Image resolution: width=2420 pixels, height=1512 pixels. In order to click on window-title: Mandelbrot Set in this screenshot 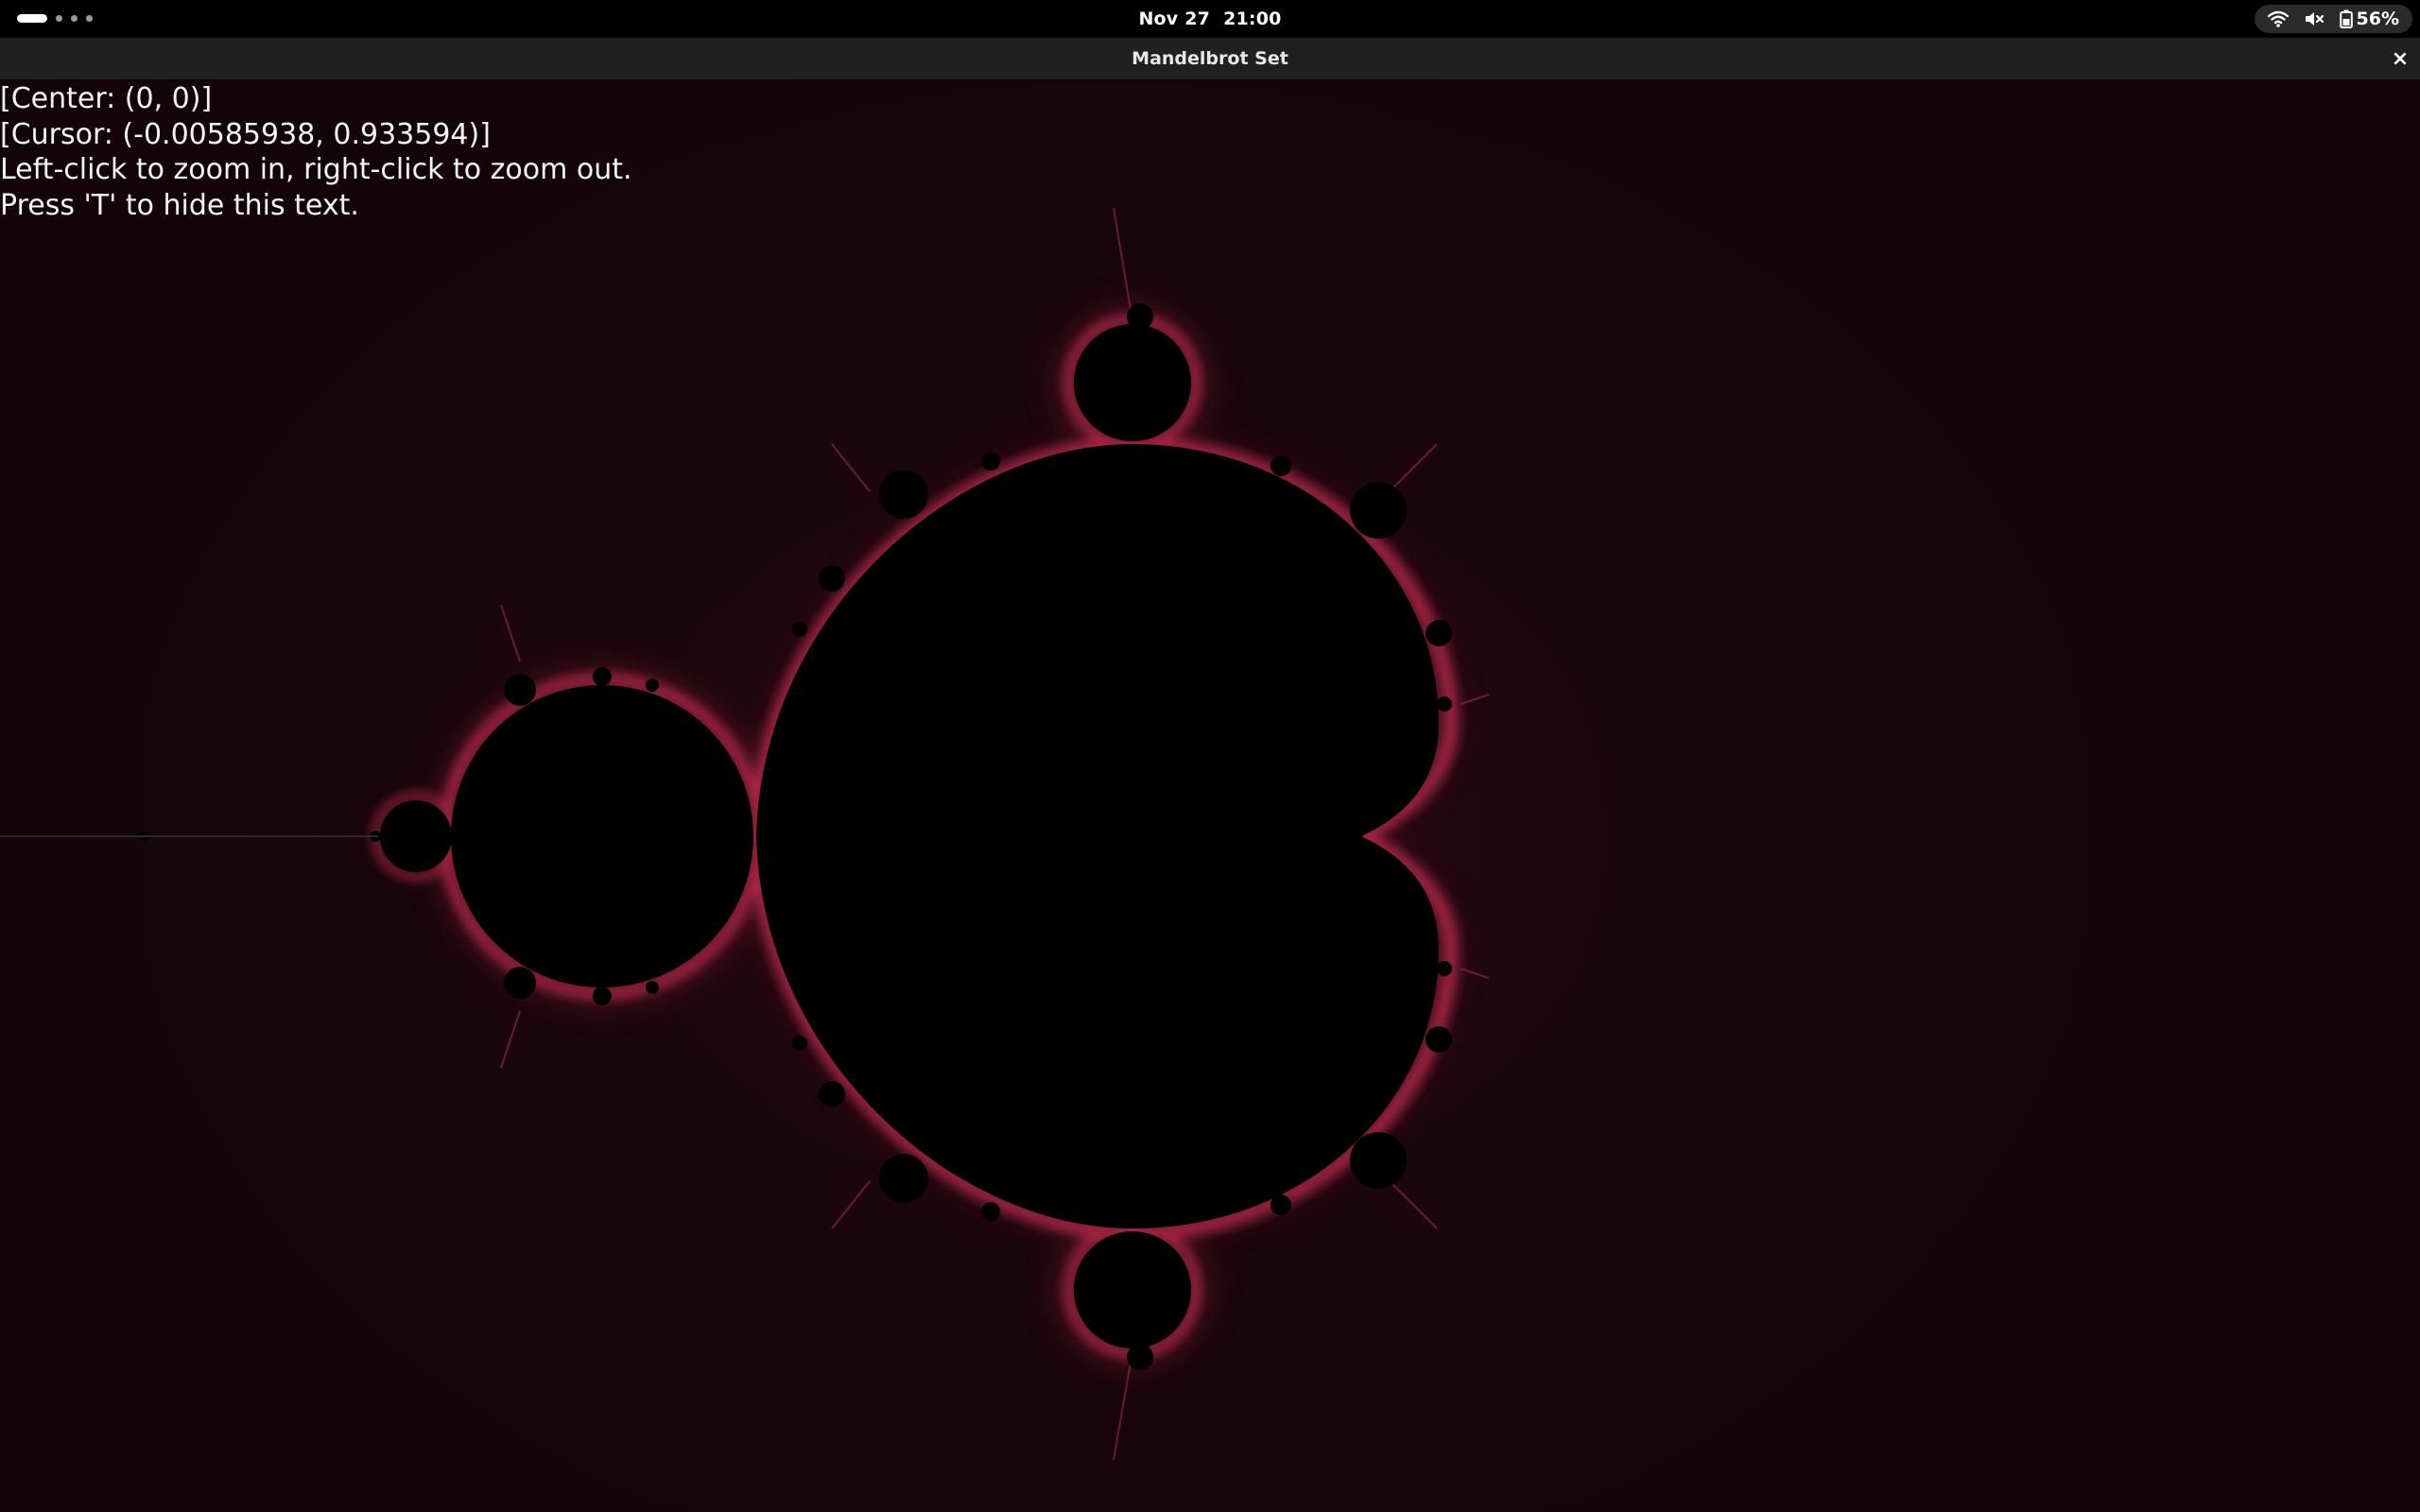, I will do `click(1210, 58)`.